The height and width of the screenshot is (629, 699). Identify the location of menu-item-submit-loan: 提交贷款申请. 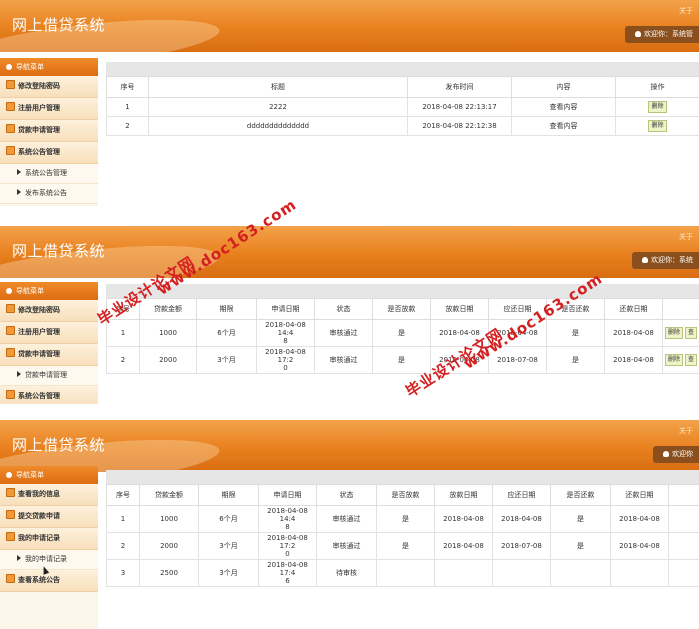
(49, 517).